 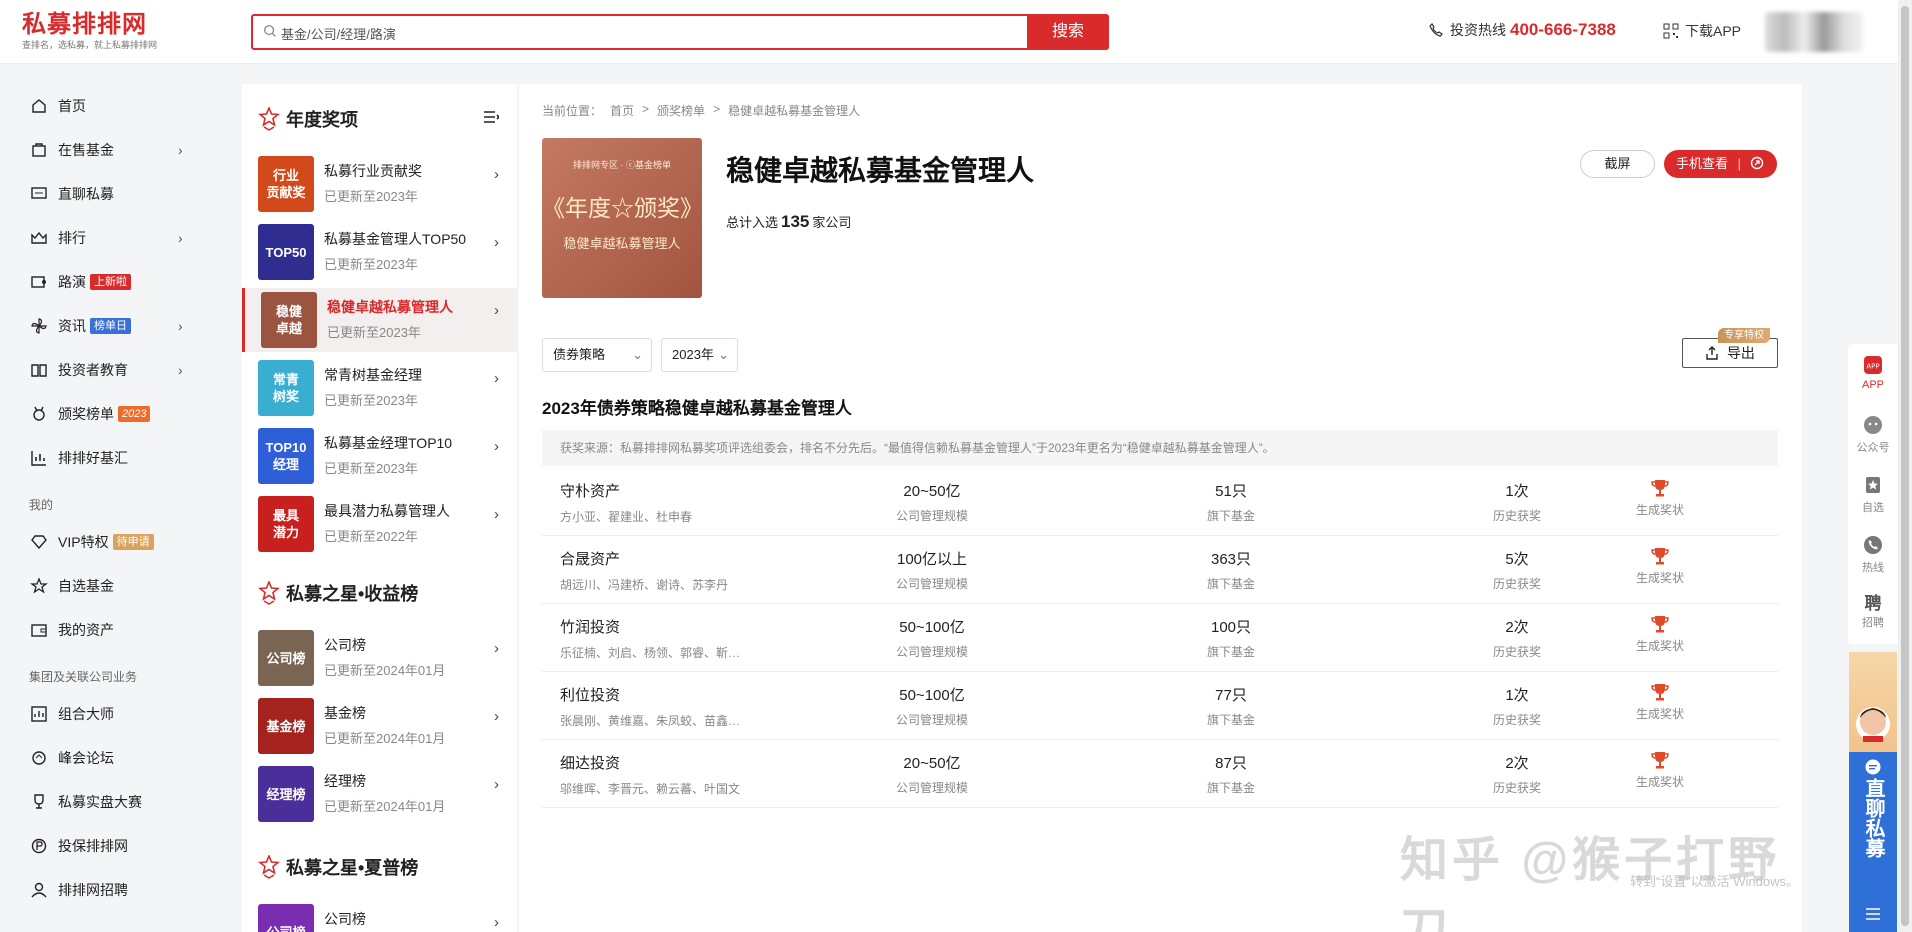 I want to click on breadcrumb-home: 首页, so click(x=622, y=110).